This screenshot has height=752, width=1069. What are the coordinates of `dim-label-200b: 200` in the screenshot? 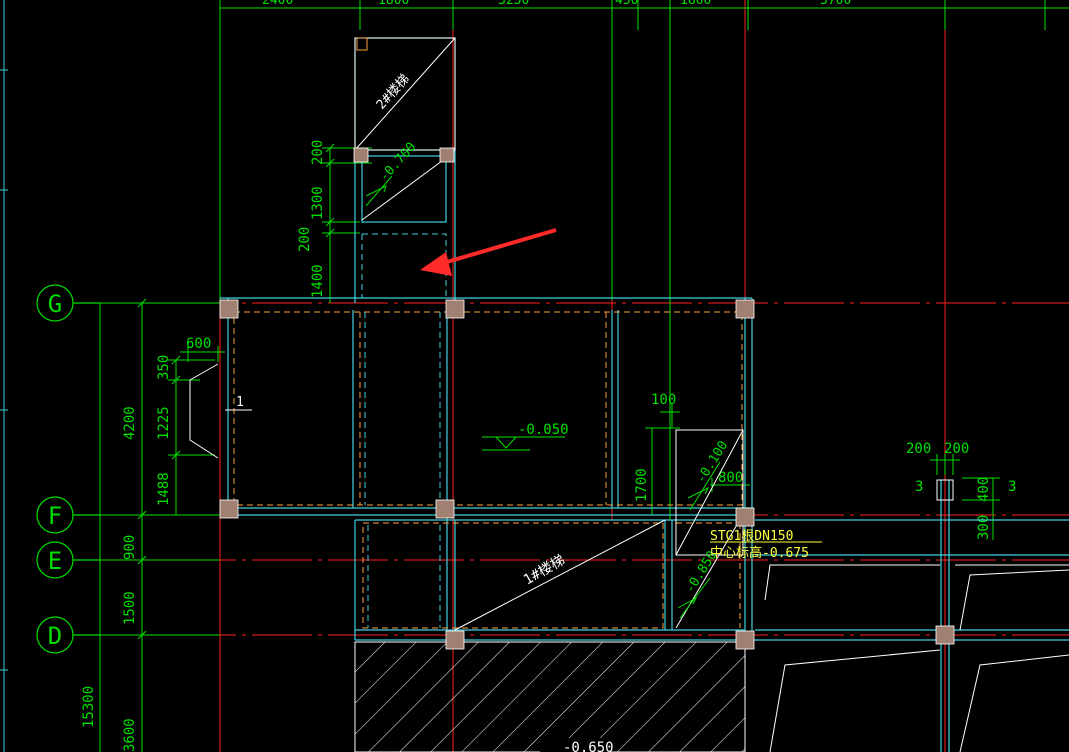 It's located at (305, 239).